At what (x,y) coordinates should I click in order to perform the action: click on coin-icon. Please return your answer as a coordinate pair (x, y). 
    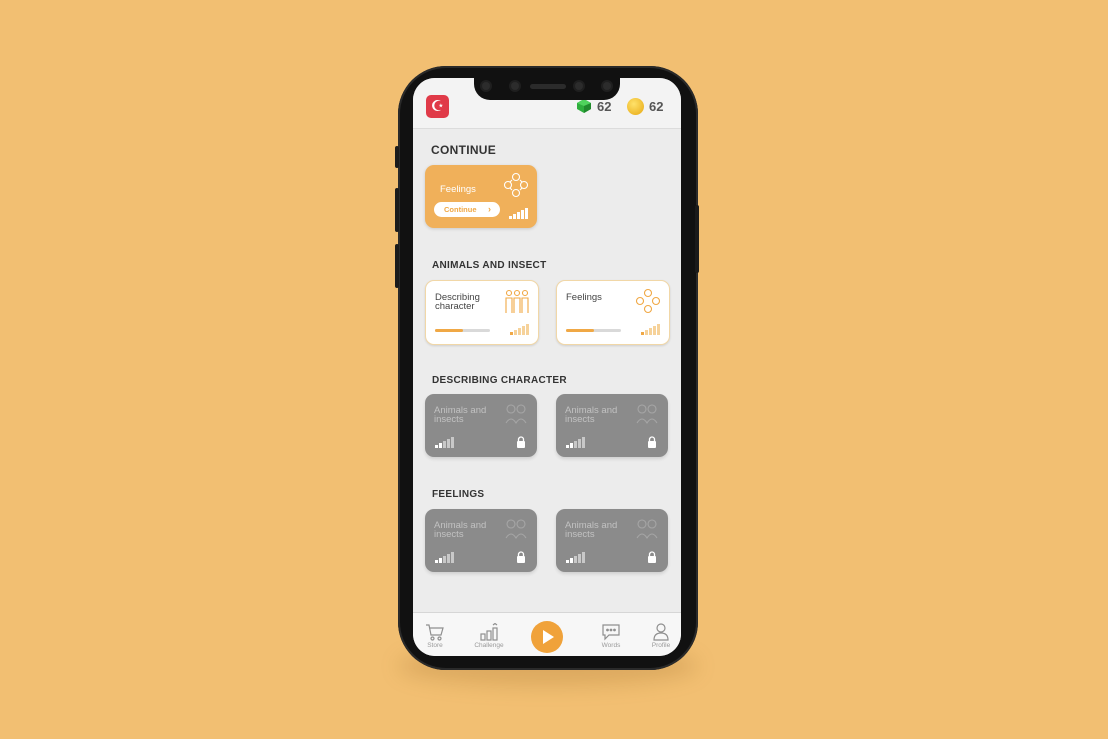
    Looking at the image, I should click on (635, 106).